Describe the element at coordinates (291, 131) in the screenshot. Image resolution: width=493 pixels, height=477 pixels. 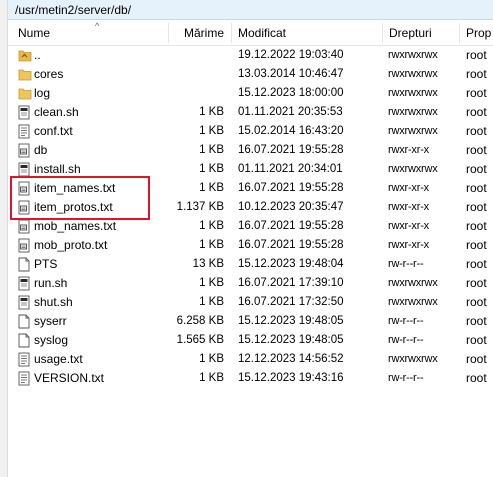
I see `file-modified: 15.02.2014 16:43:20` at that location.